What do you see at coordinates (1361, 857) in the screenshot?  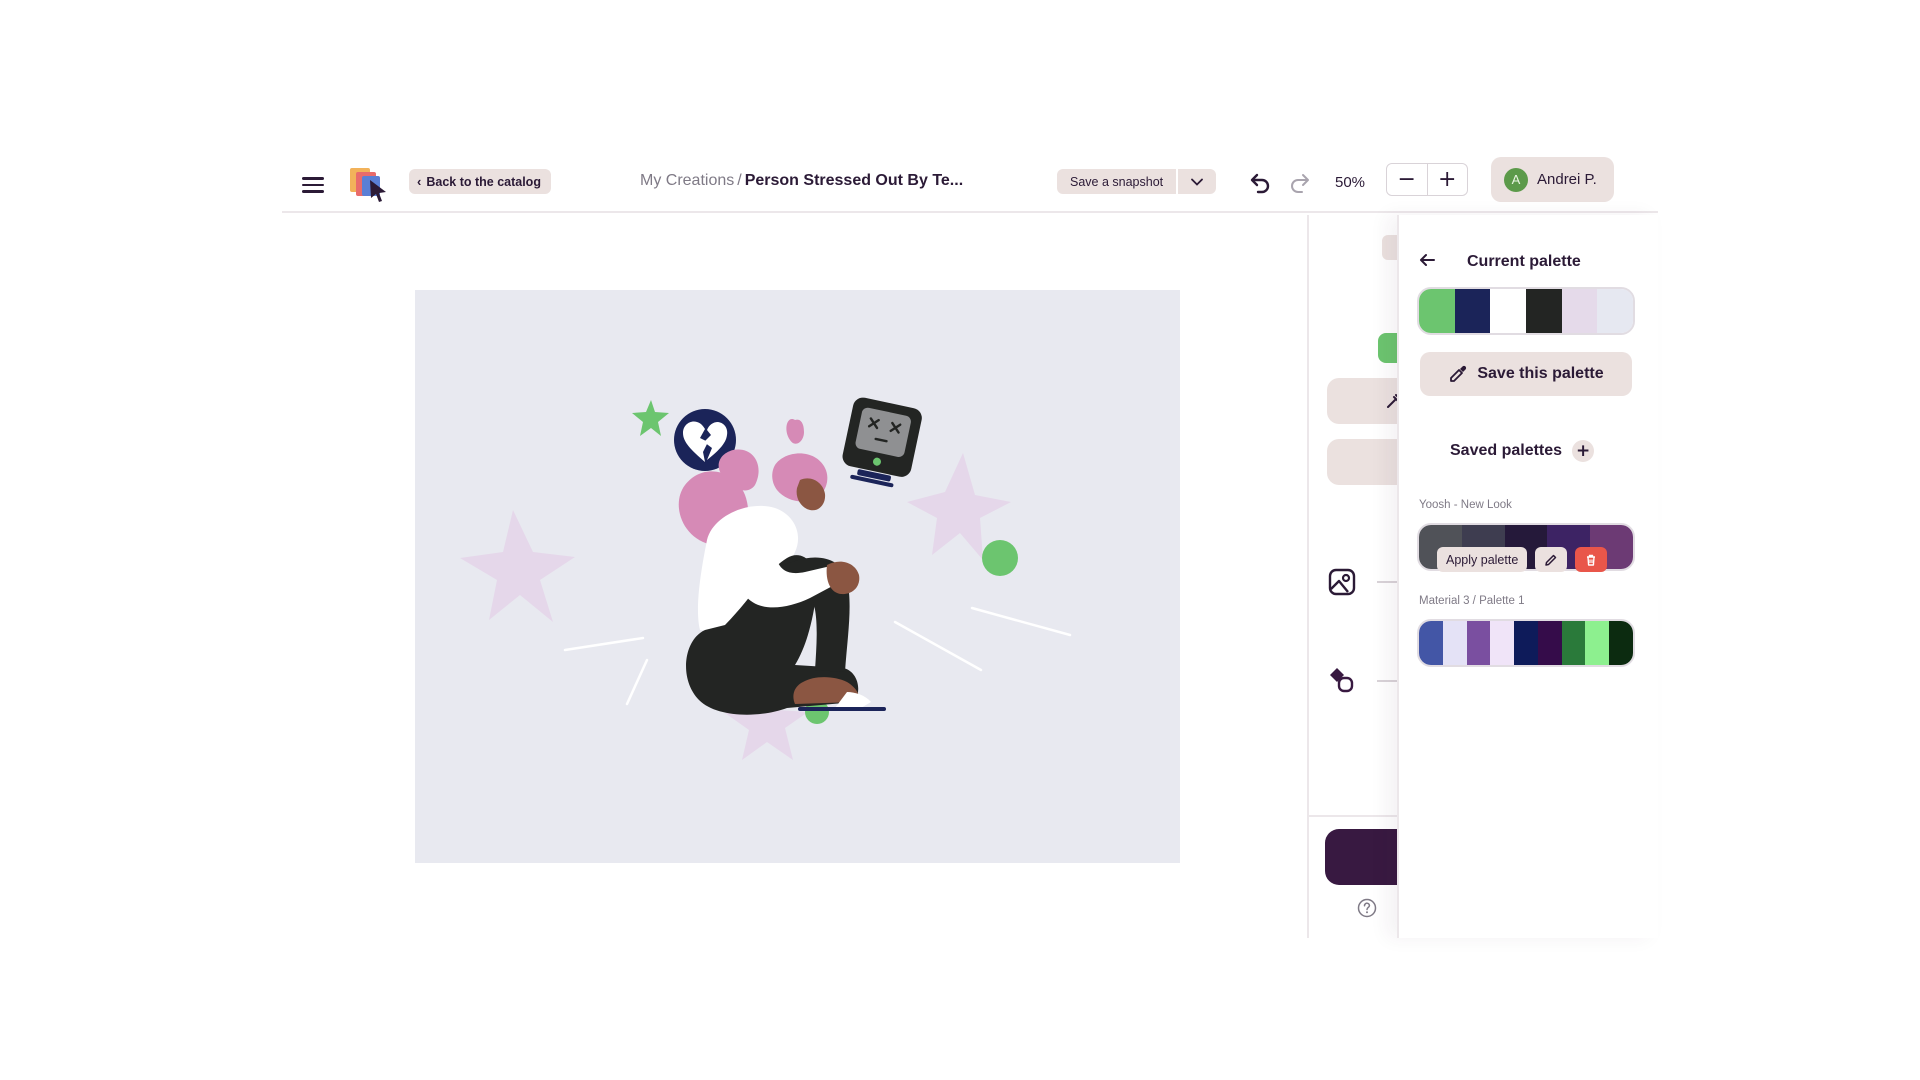 I see `primary-action-button` at bounding box center [1361, 857].